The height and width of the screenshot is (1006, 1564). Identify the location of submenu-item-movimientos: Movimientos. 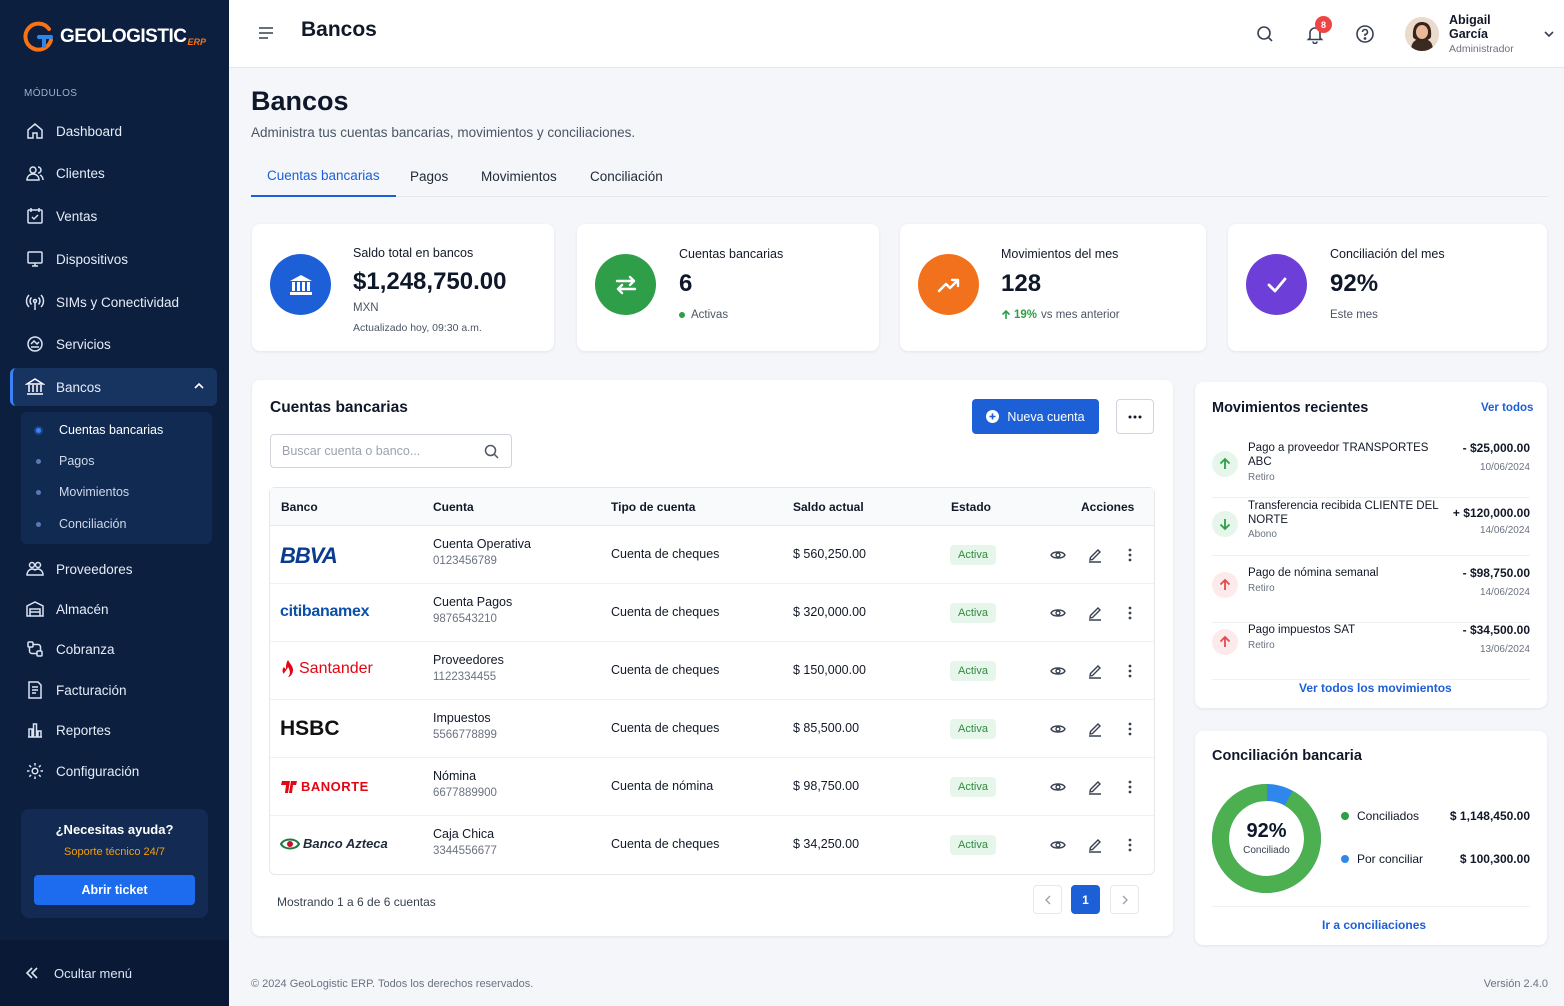
(116, 492).